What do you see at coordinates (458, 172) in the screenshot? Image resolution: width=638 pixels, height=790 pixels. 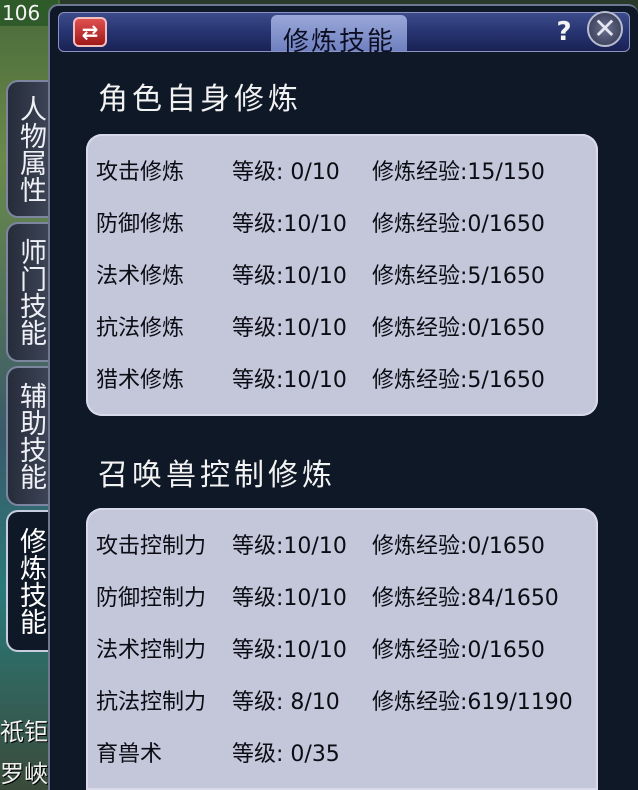 I see `skill-exp: 修炼经验:15/150` at bounding box center [458, 172].